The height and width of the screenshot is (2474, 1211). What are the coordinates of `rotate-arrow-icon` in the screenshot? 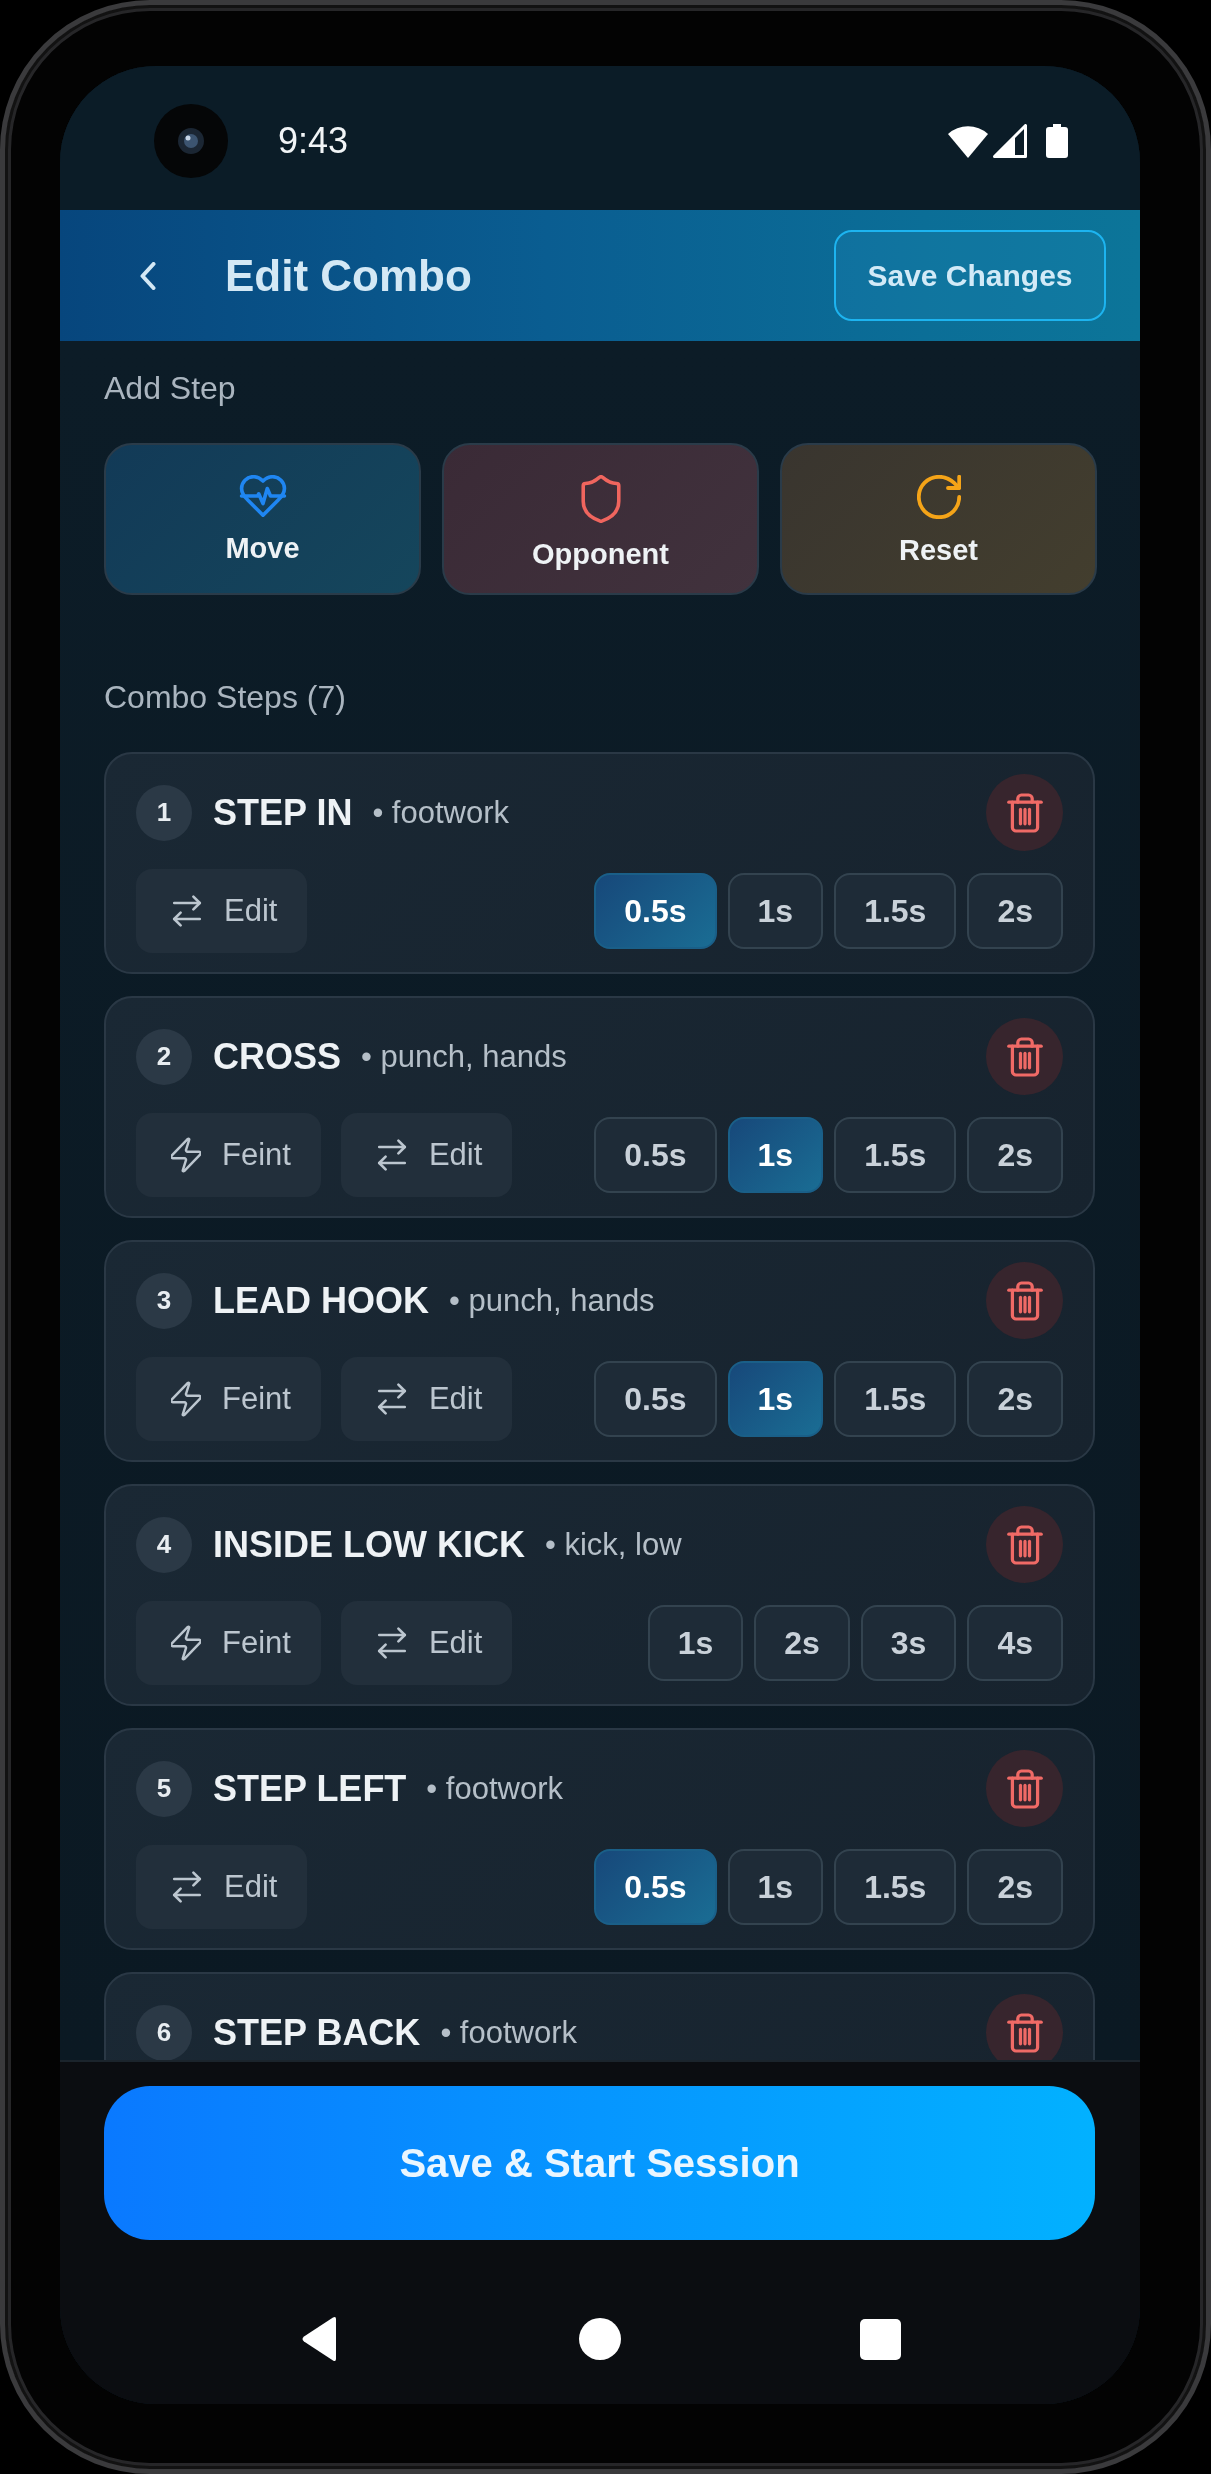 It's located at (938, 497).